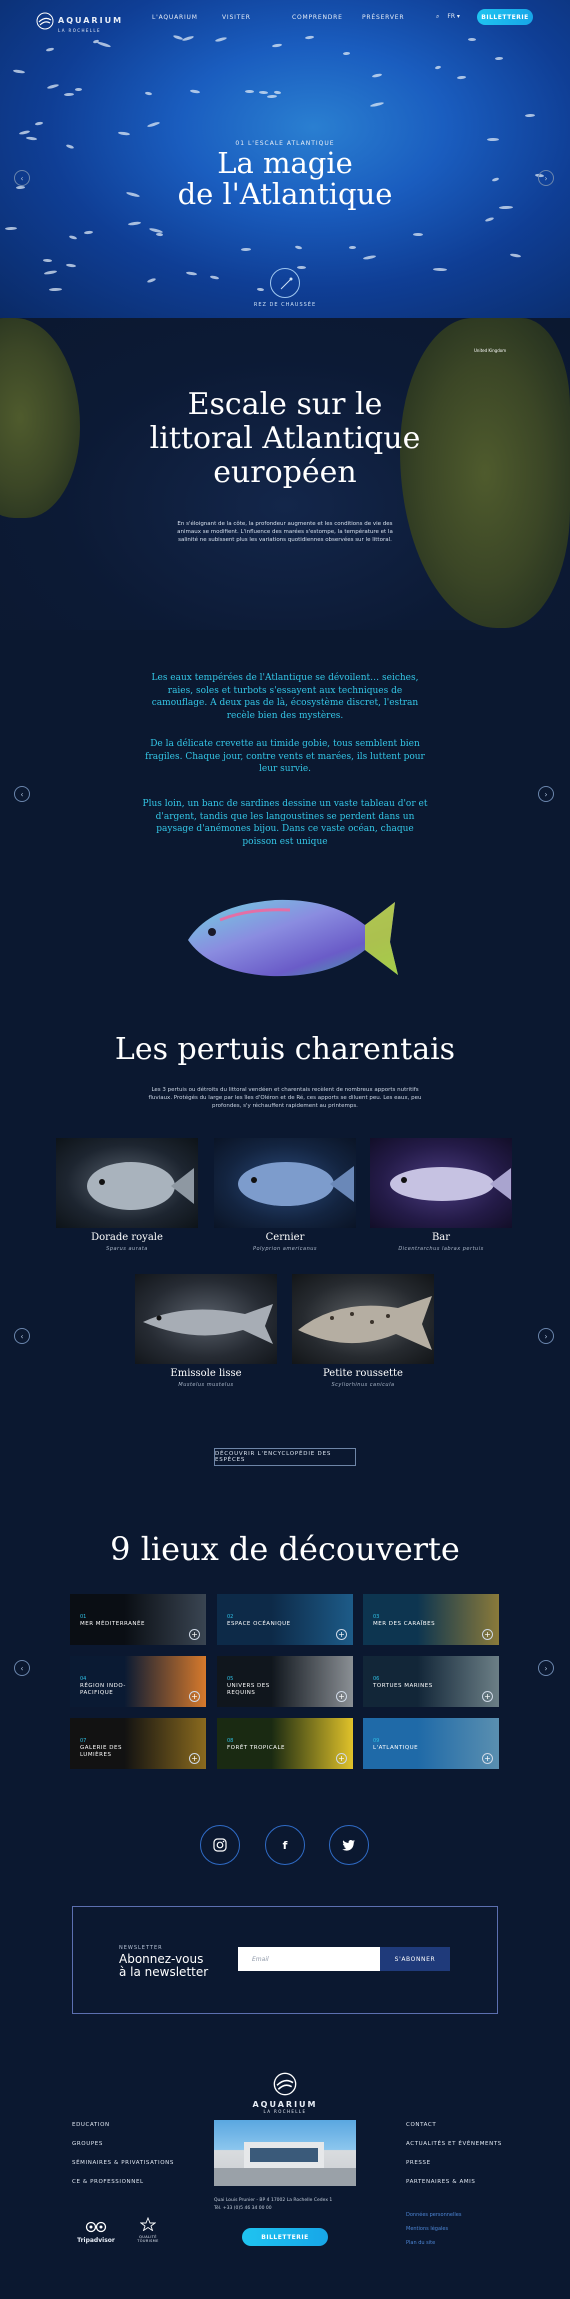  I want to click on star-badge-icon, so click(148, 2224).